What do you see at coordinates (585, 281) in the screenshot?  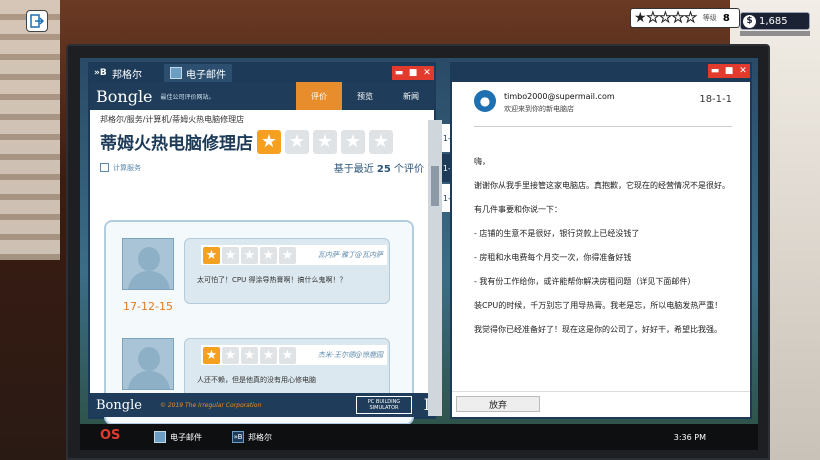 I see `email-paragraph: - 我有份工作给你，或许能帮你解决房租问题（详见下面邮件）` at bounding box center [585, 281].